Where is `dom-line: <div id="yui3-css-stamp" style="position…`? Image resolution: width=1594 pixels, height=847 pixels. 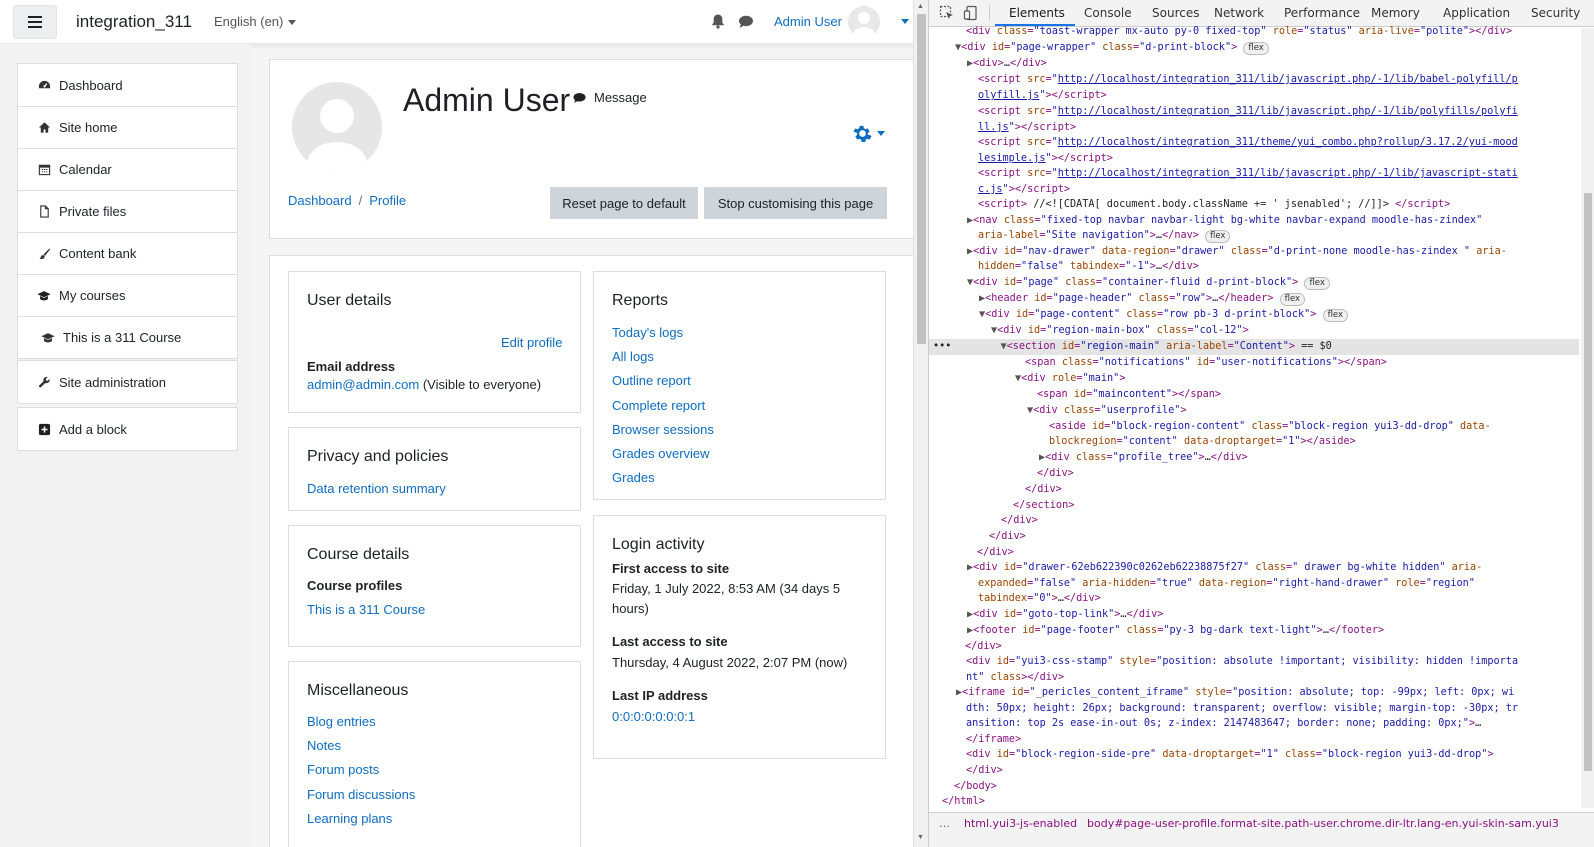
dom-line: <div id="yui3-css-stamp" style="position… is located at coordinates (1242, 662).